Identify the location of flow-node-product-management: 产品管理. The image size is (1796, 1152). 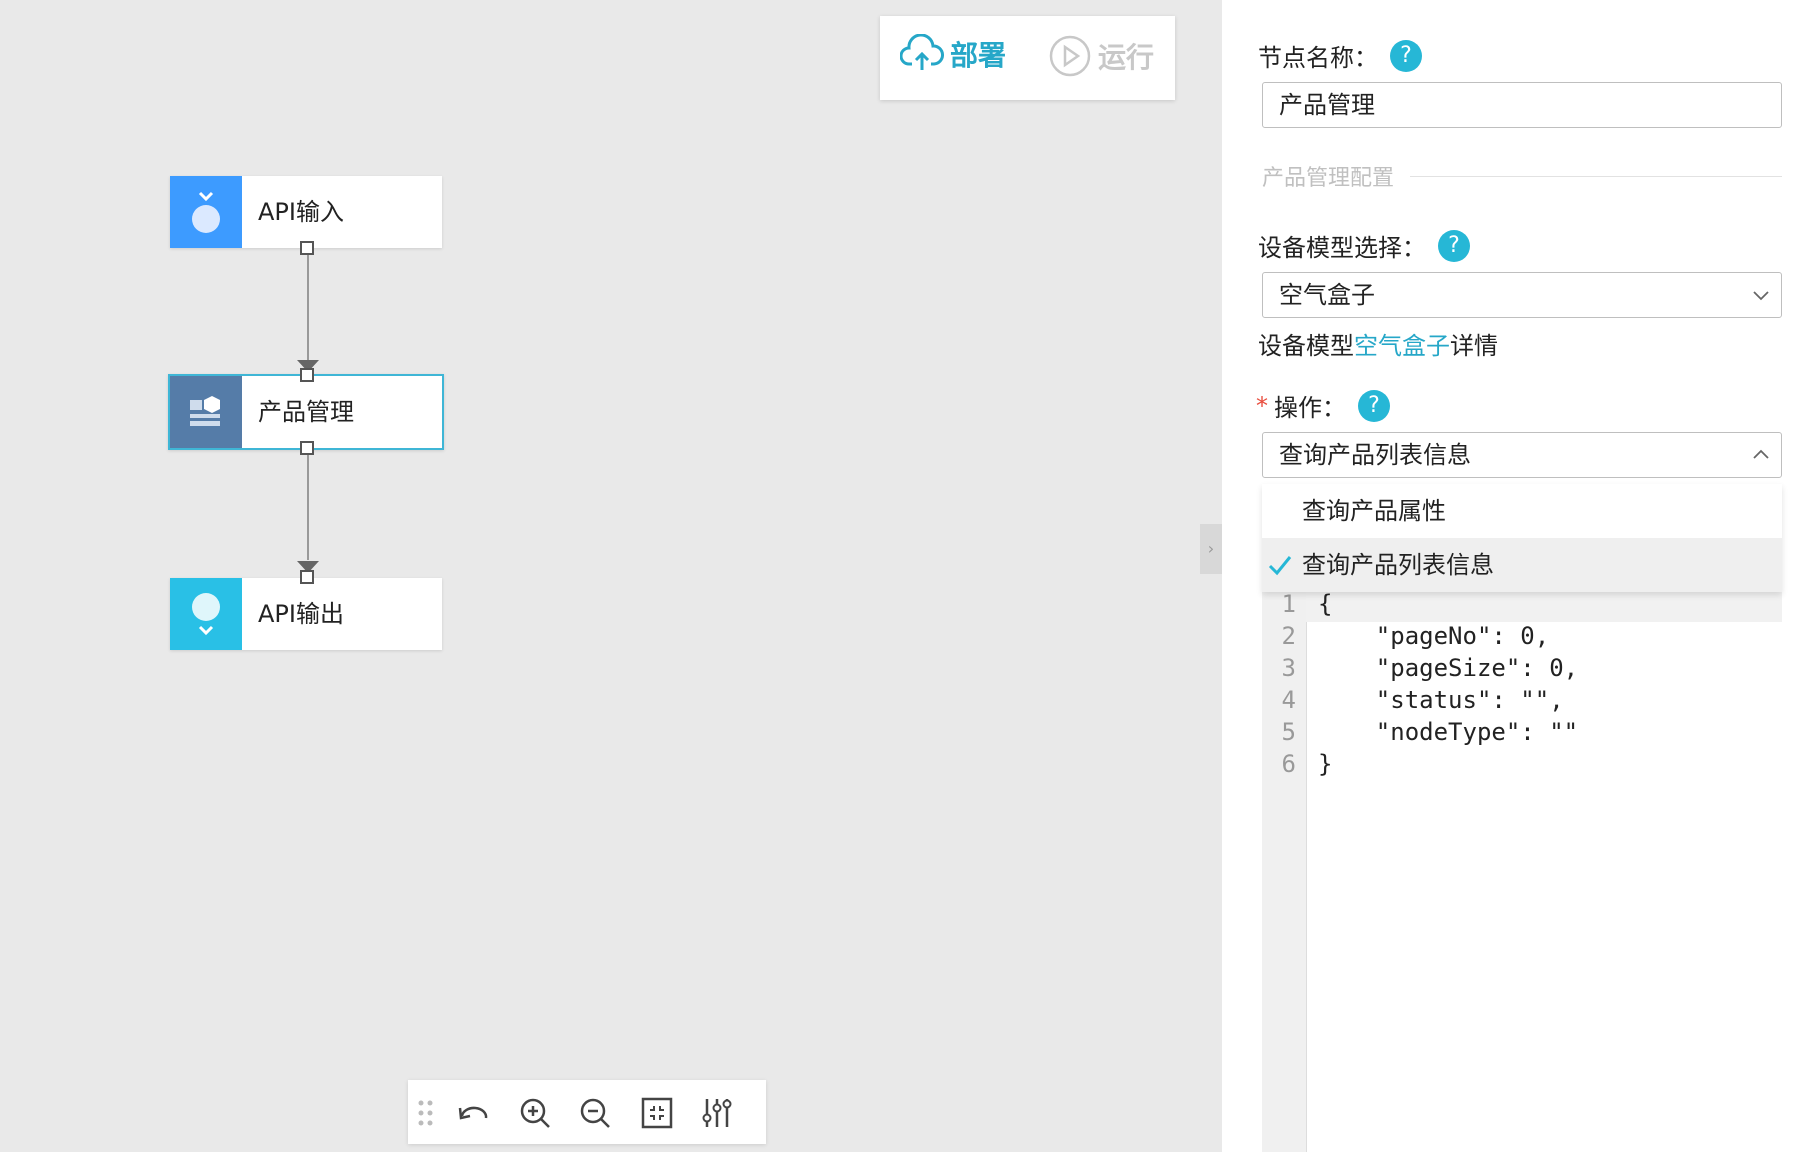
(306, 412).